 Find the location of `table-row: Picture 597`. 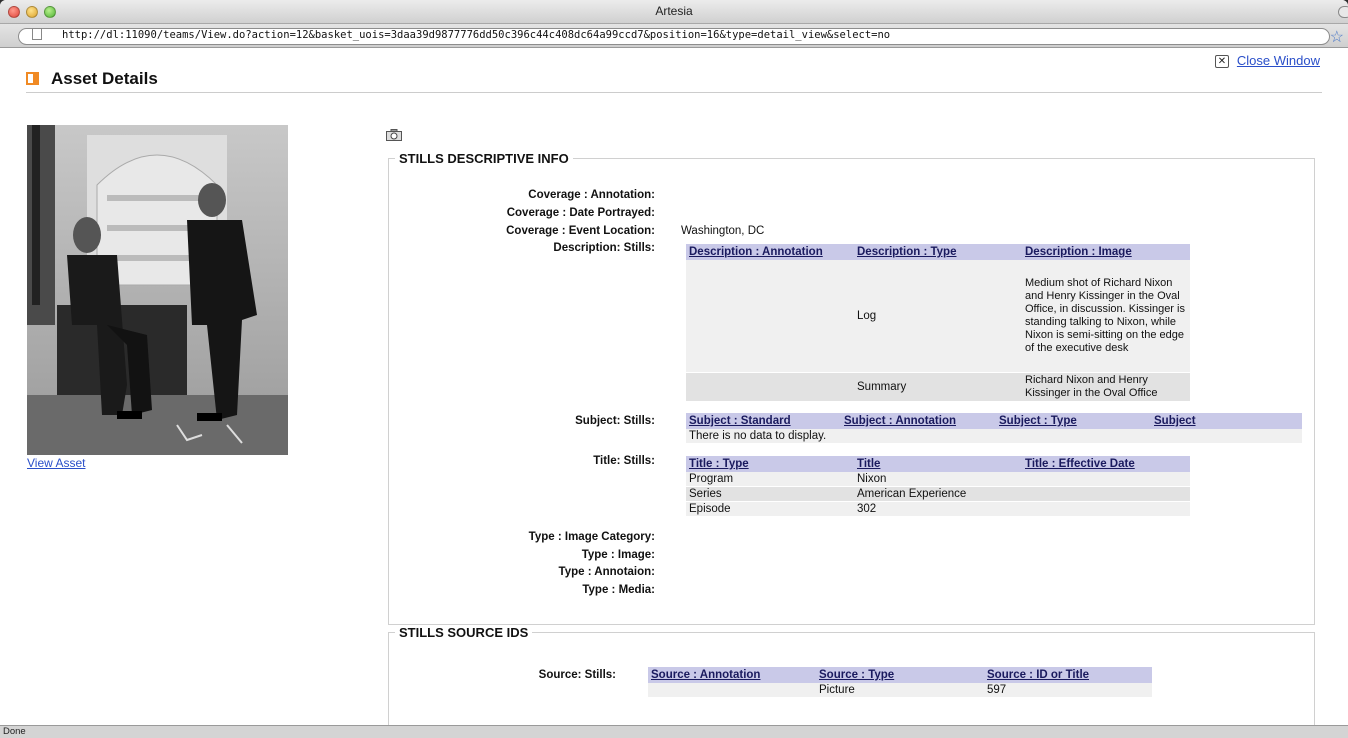

table-row: Picture 597 is located at coordinates (900, 690).